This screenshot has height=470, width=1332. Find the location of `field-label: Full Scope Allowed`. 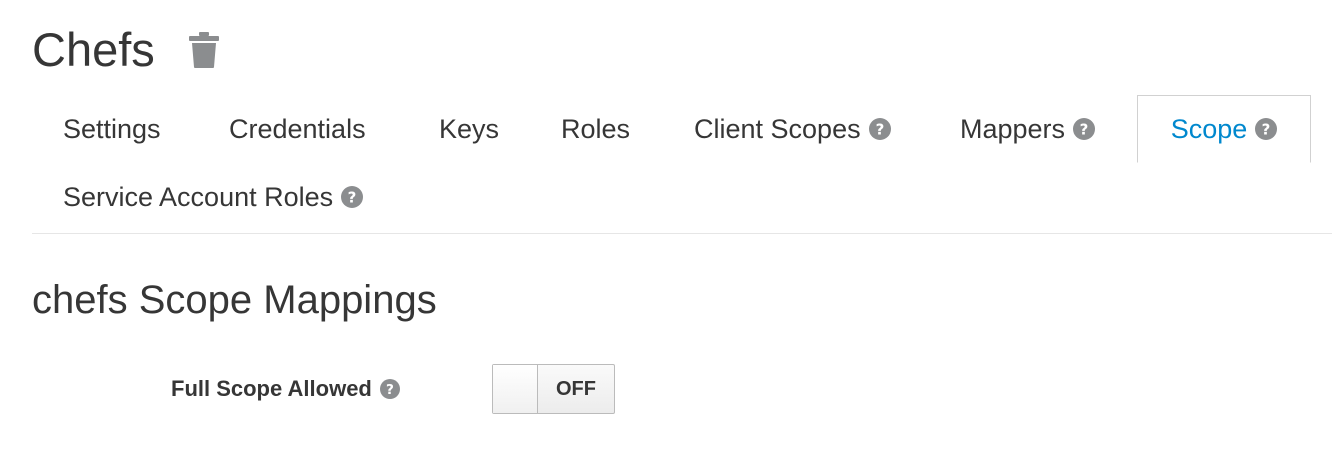

field-label: Full Scope Allowed is located at coordinates (271, 388).